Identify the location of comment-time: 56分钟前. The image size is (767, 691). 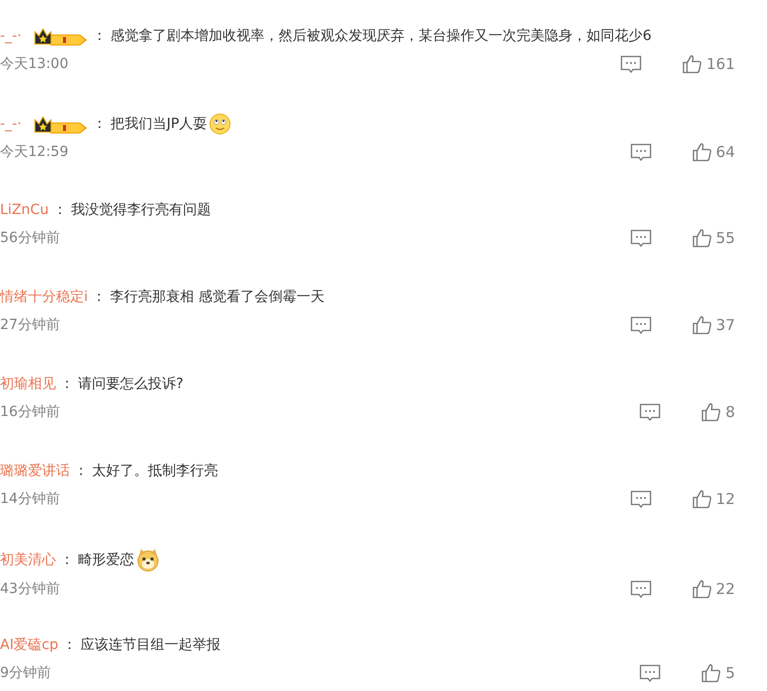
(30, 238).